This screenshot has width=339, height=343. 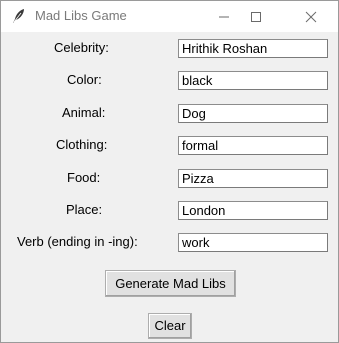 I want to click on minimize-icon, so click(x=224, y=17).